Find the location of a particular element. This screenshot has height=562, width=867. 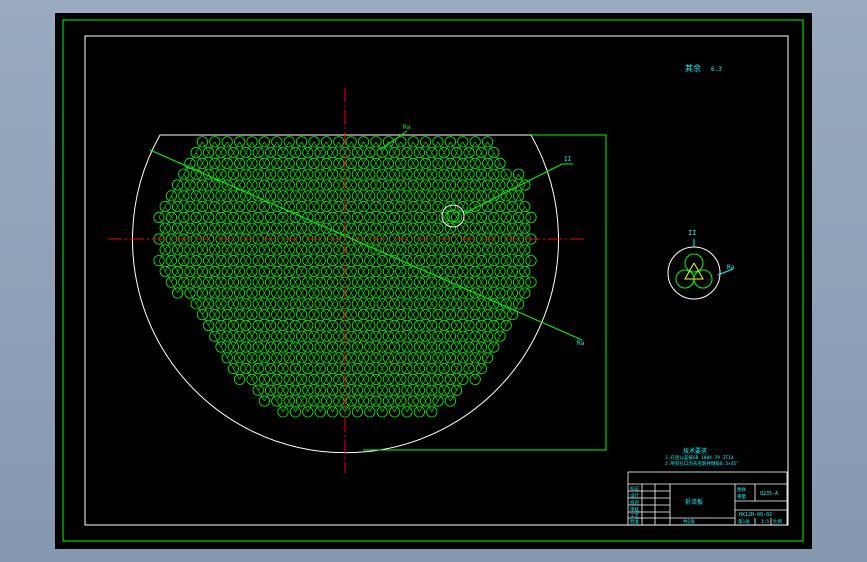

title-row-4: 审核 is located at coordinates (634, 509).